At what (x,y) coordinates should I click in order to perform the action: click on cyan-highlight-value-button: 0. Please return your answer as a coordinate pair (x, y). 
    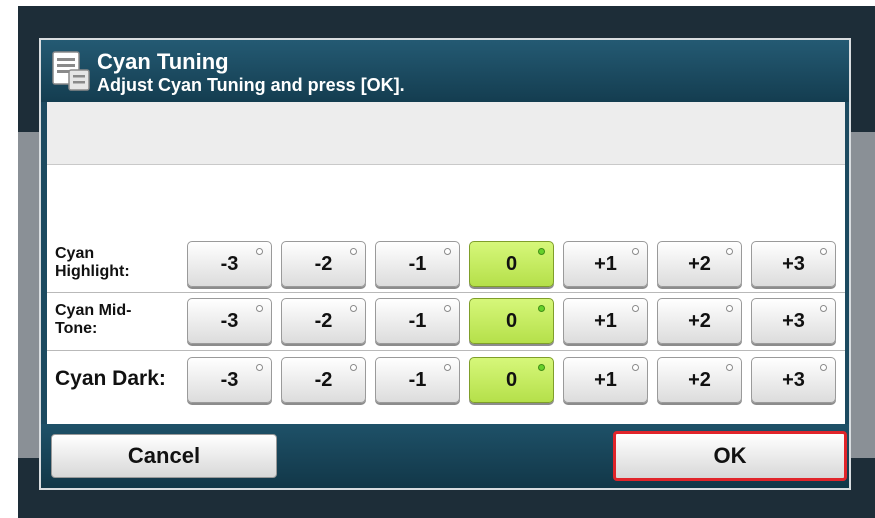
    Looking at the image, I should click on (511, 264).